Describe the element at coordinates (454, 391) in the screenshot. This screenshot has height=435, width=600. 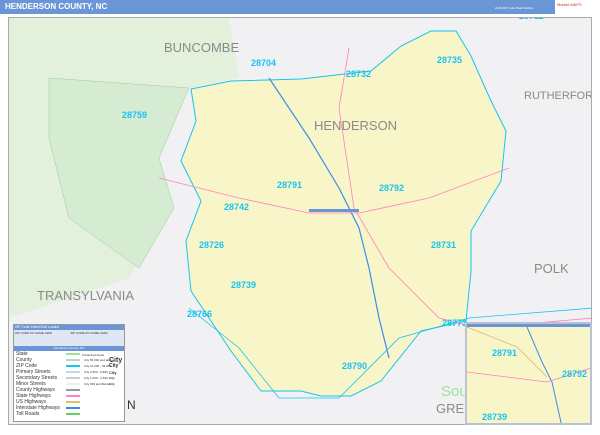
I see `region-south-carolina: Sou` at that location.